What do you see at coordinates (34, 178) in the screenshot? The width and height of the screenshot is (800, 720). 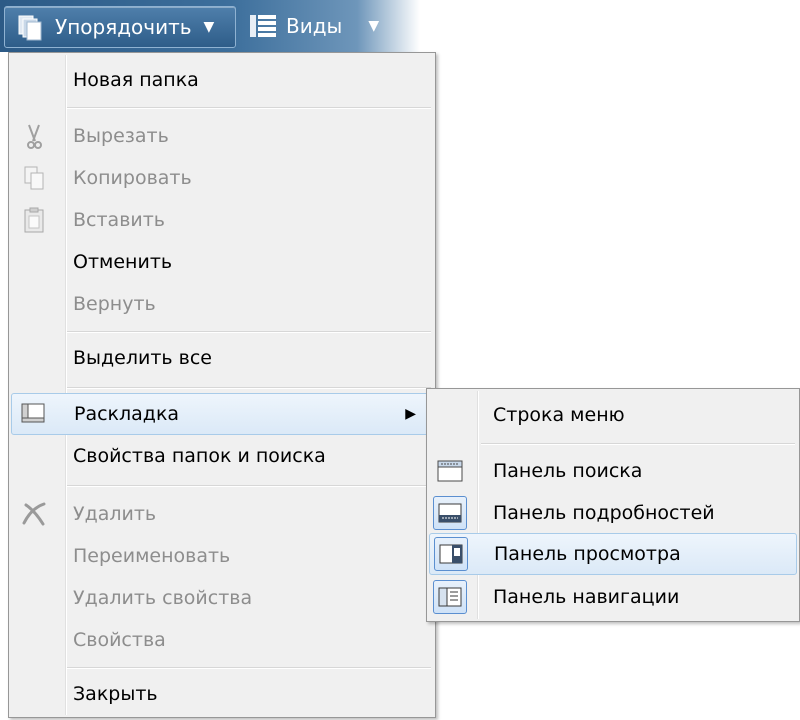 I see `copy-icon` at bounding box center [34, 178].